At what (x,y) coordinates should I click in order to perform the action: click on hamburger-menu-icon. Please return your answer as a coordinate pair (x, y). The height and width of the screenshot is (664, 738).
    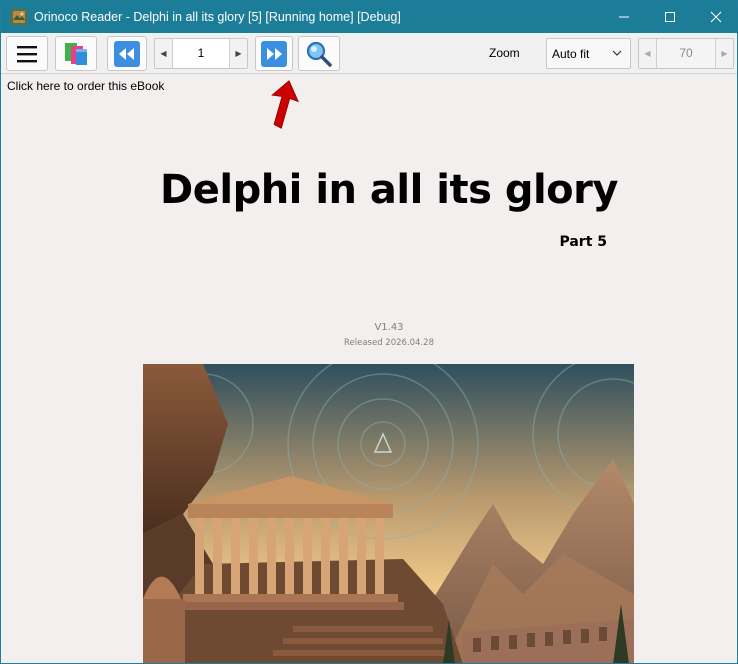
    Looking at the image, I should click on (27, 53).